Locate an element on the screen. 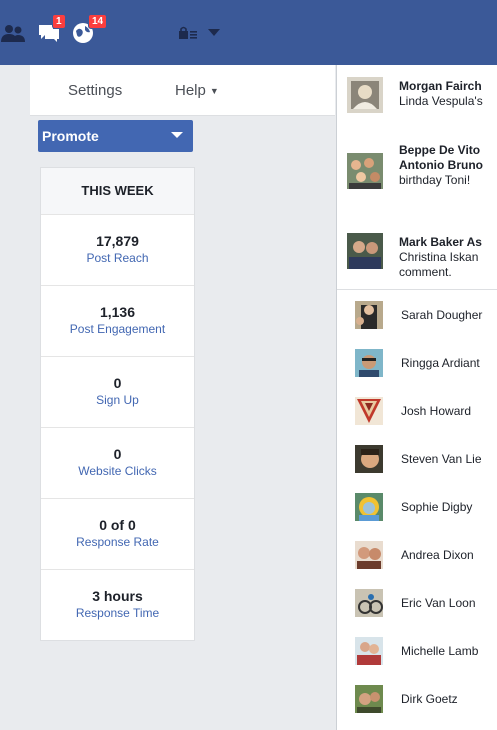  divider is located at coordinates (417, 289).